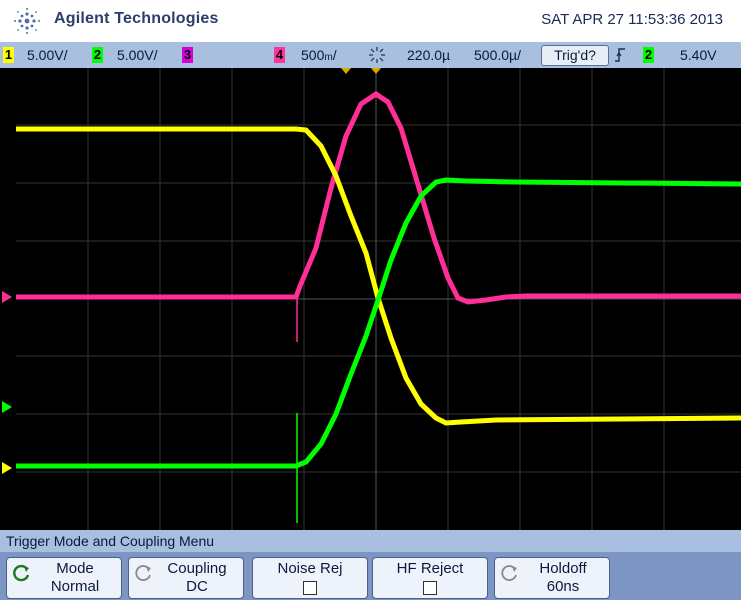  I want to click on noise-reject-label: Noise Rej, so click(310, 568).